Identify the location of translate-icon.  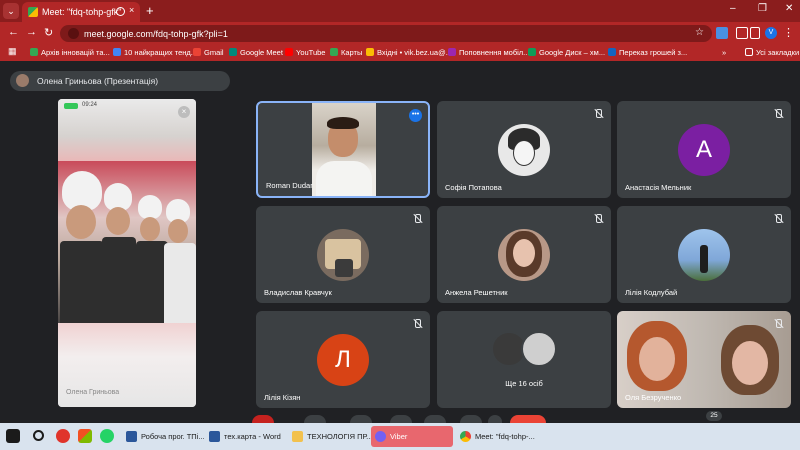
(722, 33).